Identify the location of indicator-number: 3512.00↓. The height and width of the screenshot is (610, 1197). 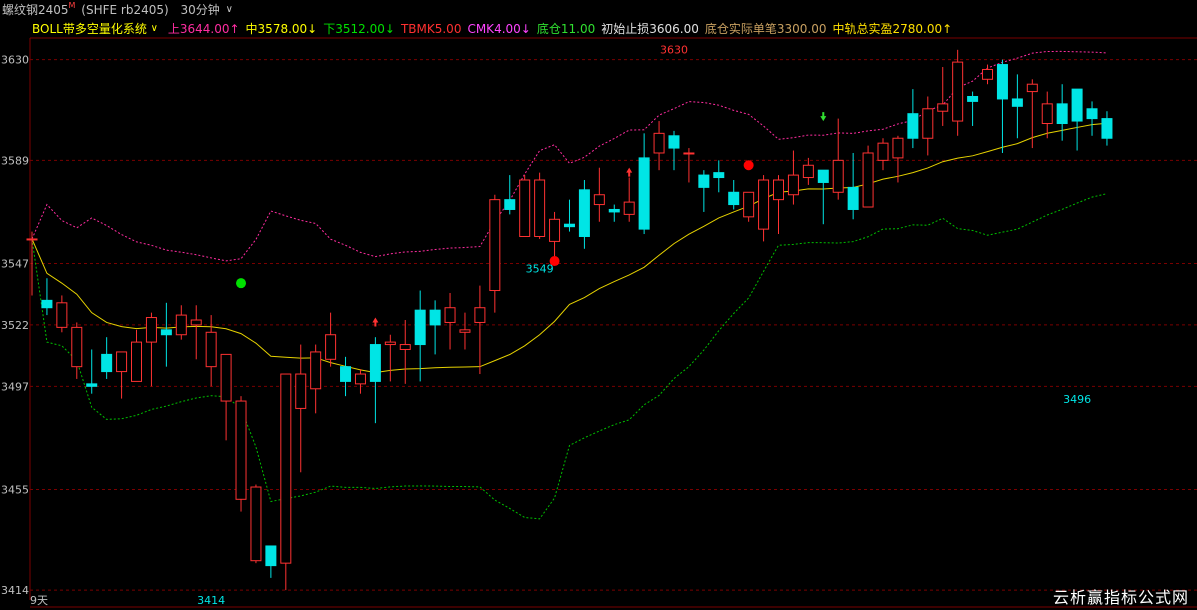
(365, 29).